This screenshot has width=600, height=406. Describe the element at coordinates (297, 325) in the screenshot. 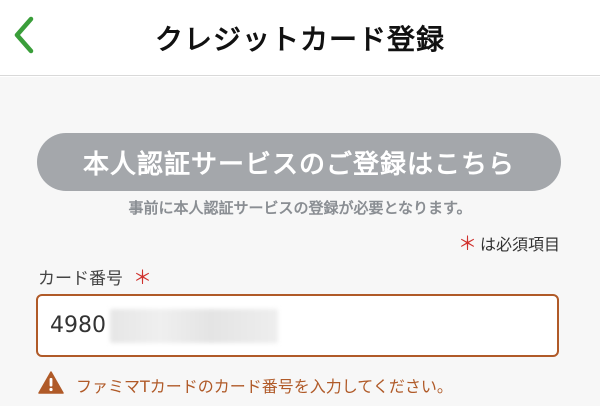

I see `card-number-input: 4980` at that location.